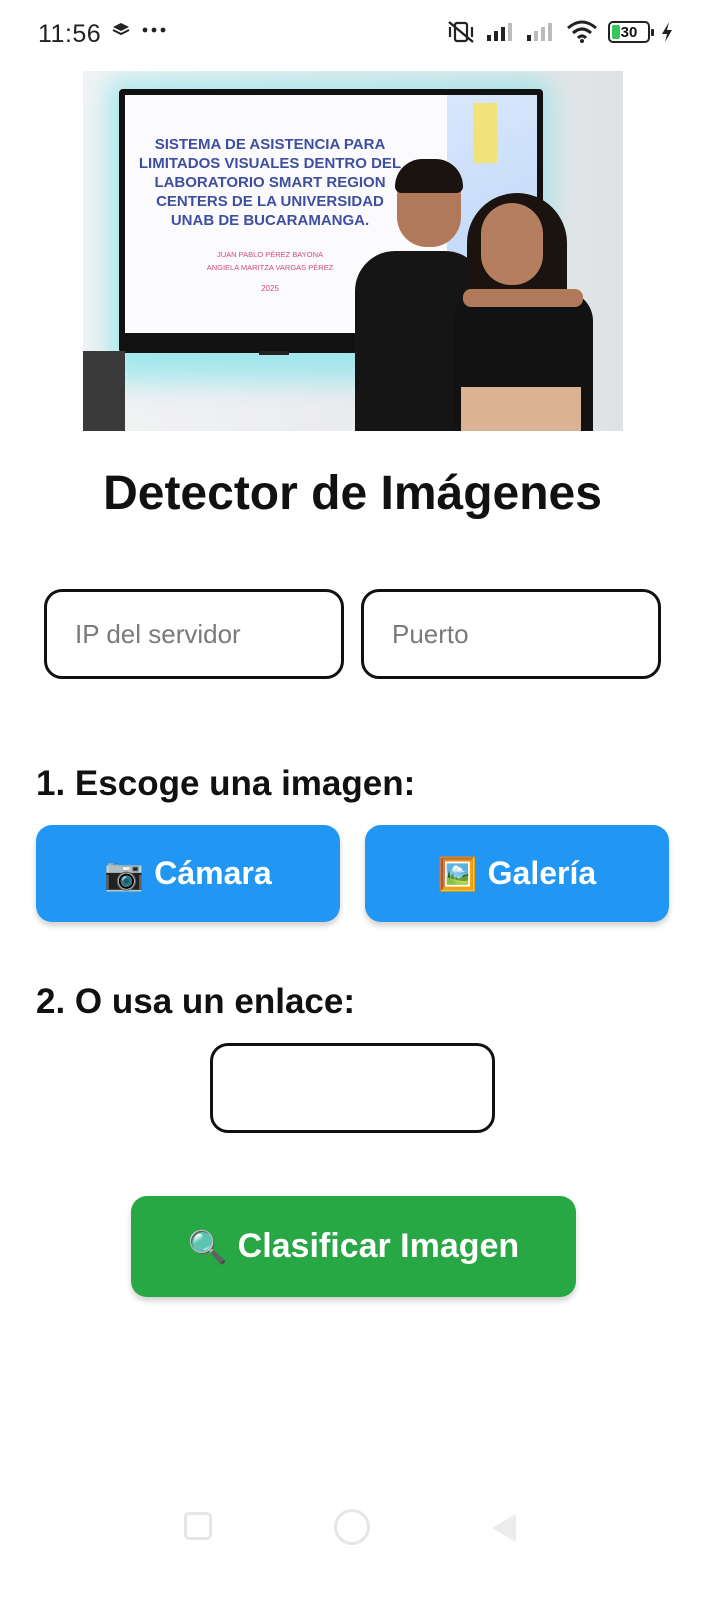 This screenshot has width=720, height=1600. I want to click on search-icon: 🔍, so click(207, 1246).